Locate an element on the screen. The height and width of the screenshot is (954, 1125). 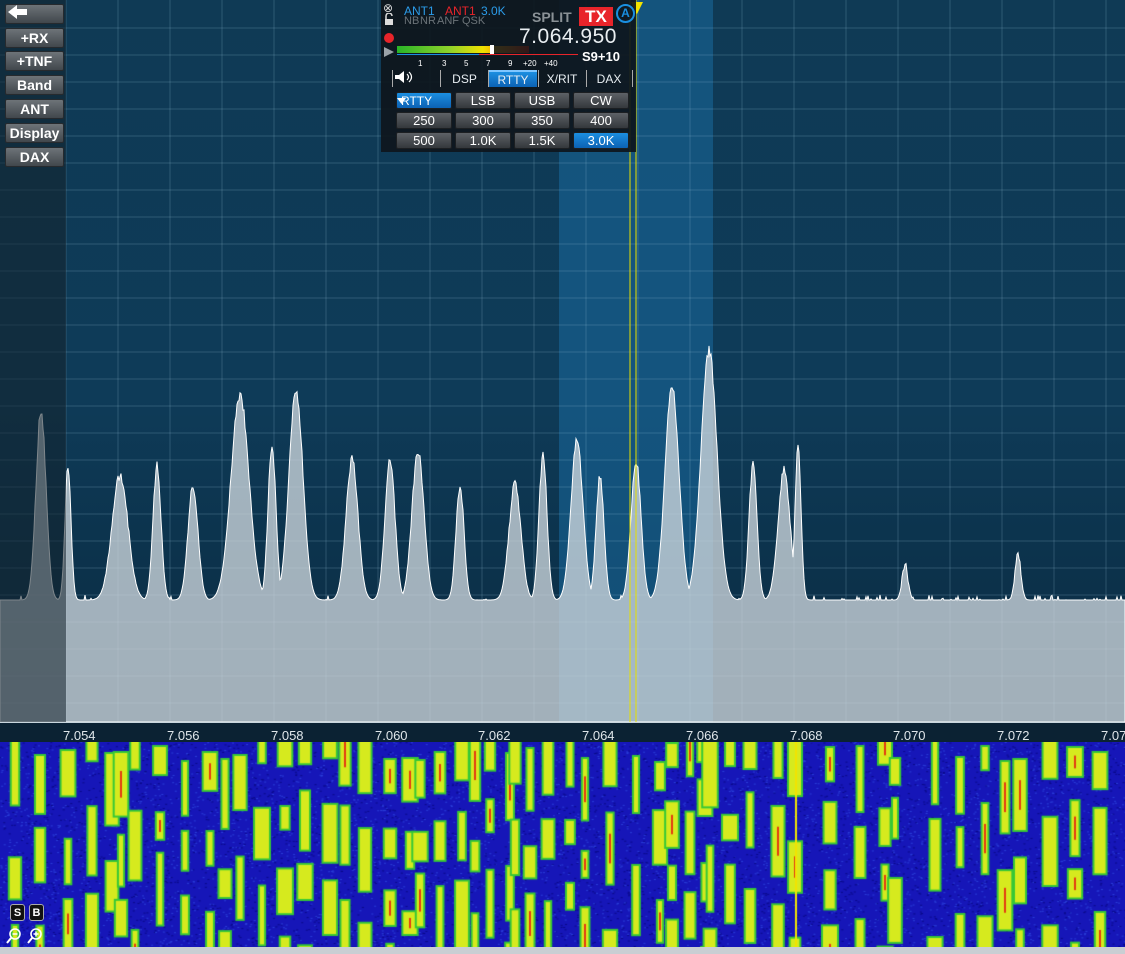
s-meter-tick: 5 is located at coordinates (466, 63).